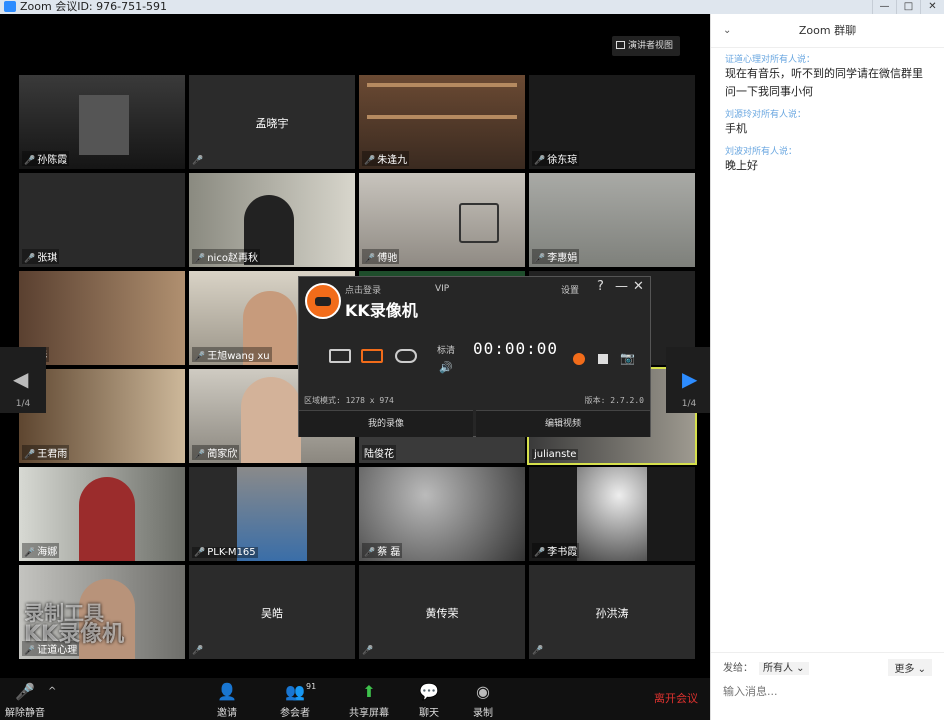 This screenshot has height=720, width=944. Describe the element at coordinates (296, 700) in the screenshot. I see `participants-button: 👥 参会者 91` at that location.